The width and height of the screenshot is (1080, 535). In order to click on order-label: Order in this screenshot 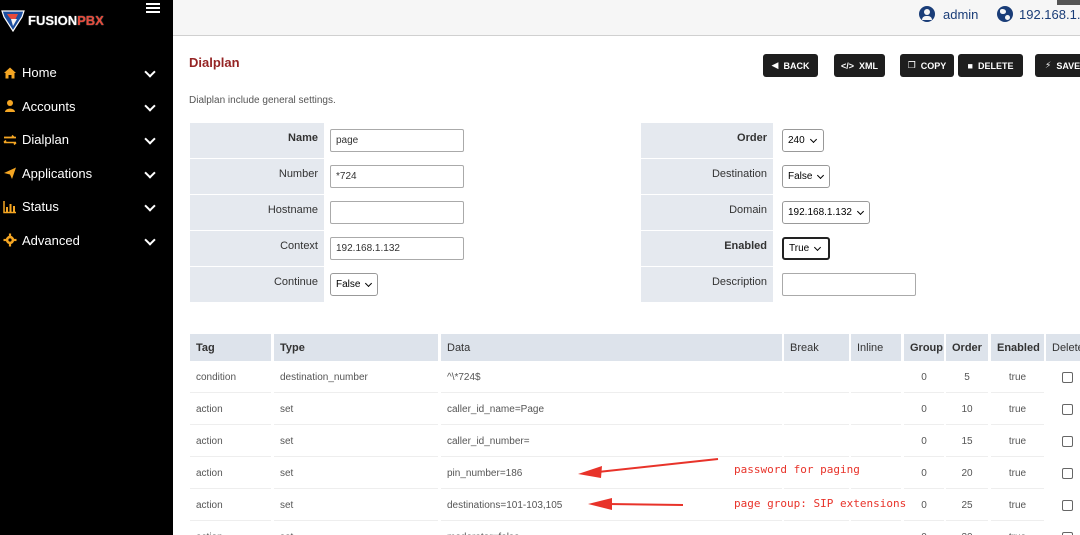, I will do `click(707, 140)`.